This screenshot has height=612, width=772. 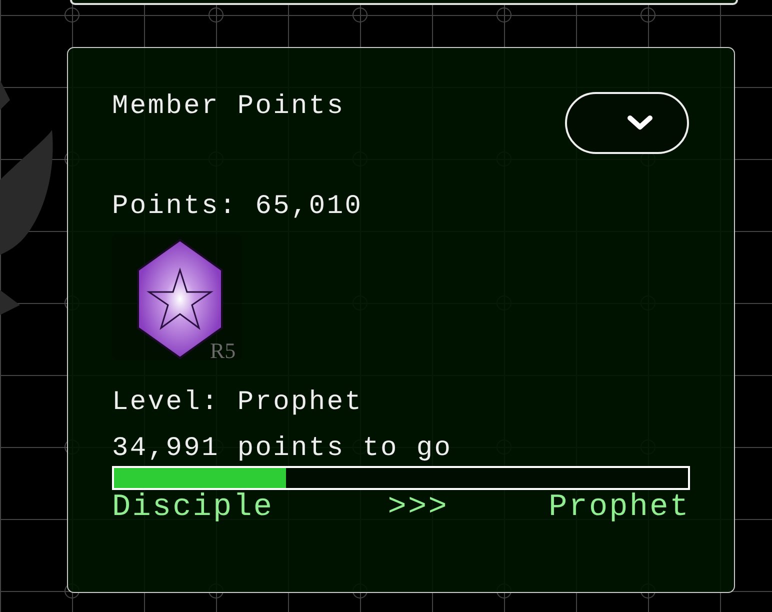 What do you see at coordinates (283, 449) in the screenshot?
I see `points-to-go: 34,991 points to go` at bounding box center [283, 449].